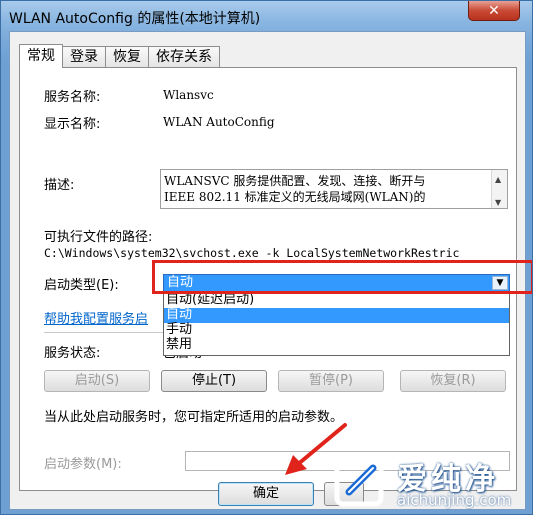 The width and height of the screenshot is (533, 515). I want to click on option-disabled: 禁用, so click(336, 345).